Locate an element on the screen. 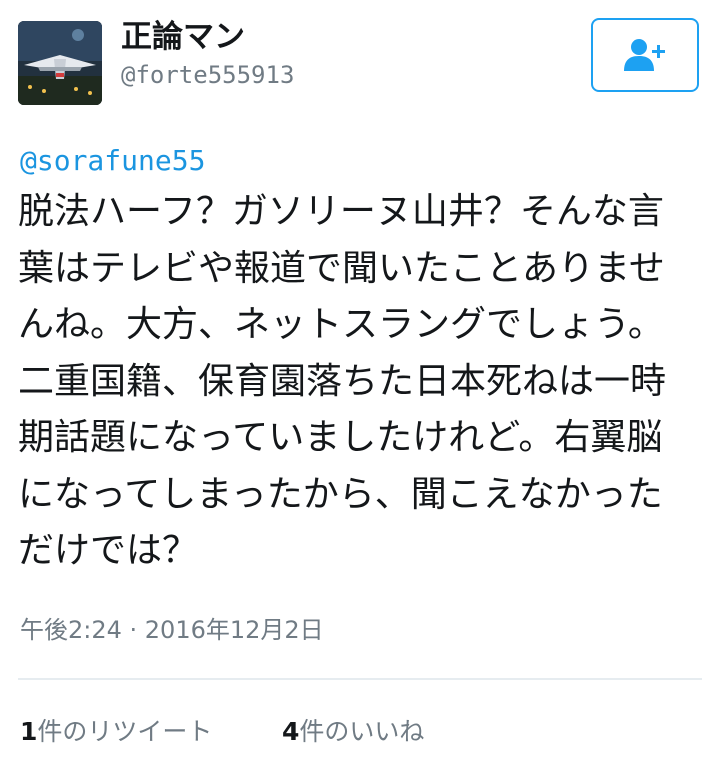  avatar is located at coordinates (60, 63).